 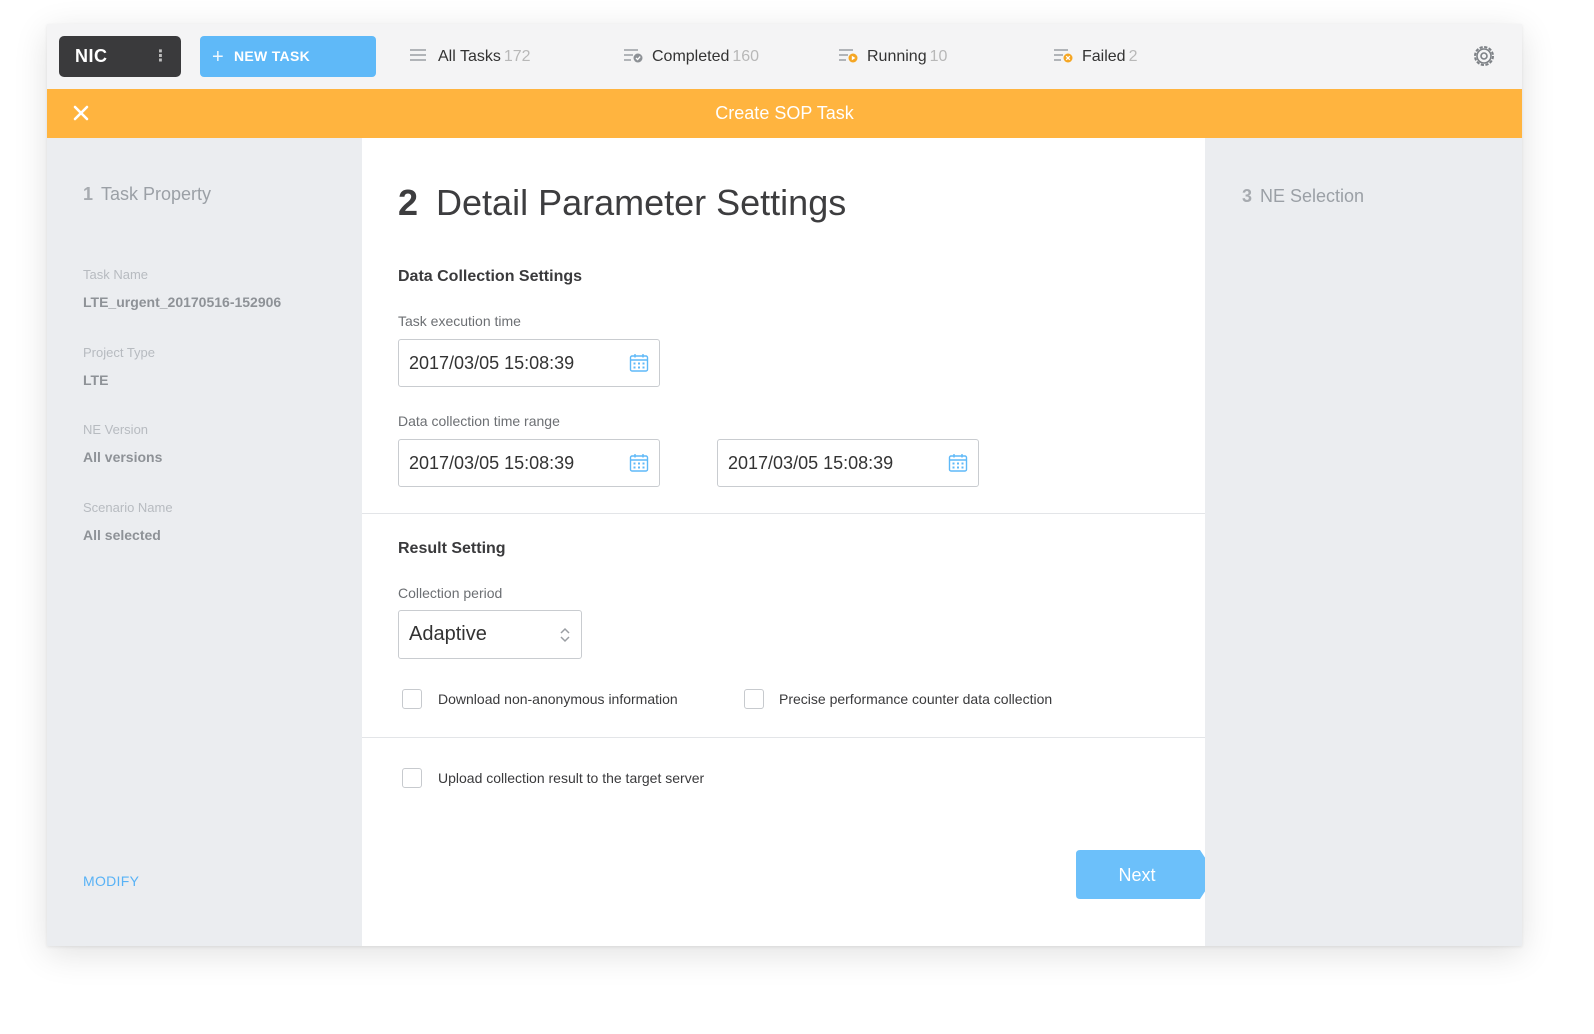 What do you see at coordinates (272, 56) in the screenshot?
I see `new-task-label: NEW TASK` at bounding box center [272, 56].